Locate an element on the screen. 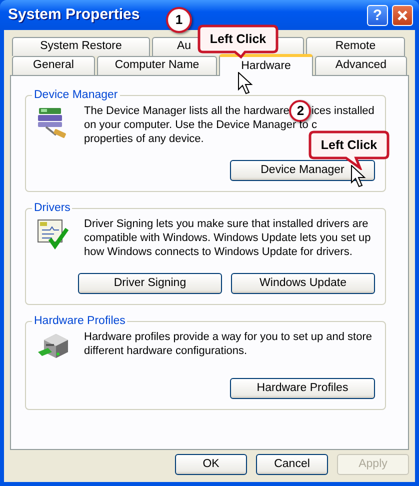 This screenshot has height=486, width=419. description-text: ices installed is located at coordinates (342, 111).